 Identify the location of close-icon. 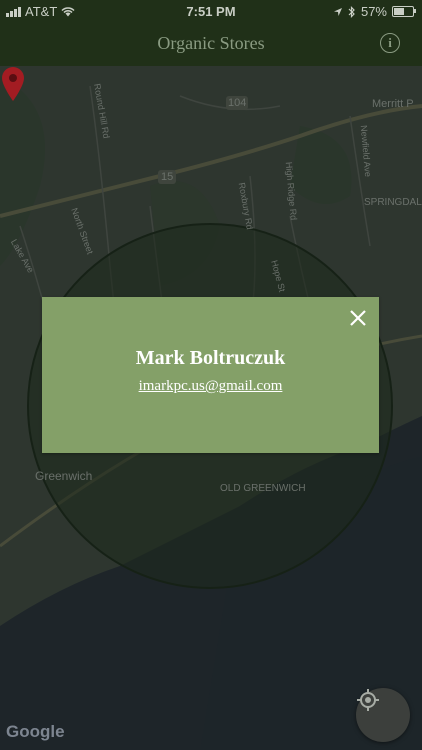
(358, 318).